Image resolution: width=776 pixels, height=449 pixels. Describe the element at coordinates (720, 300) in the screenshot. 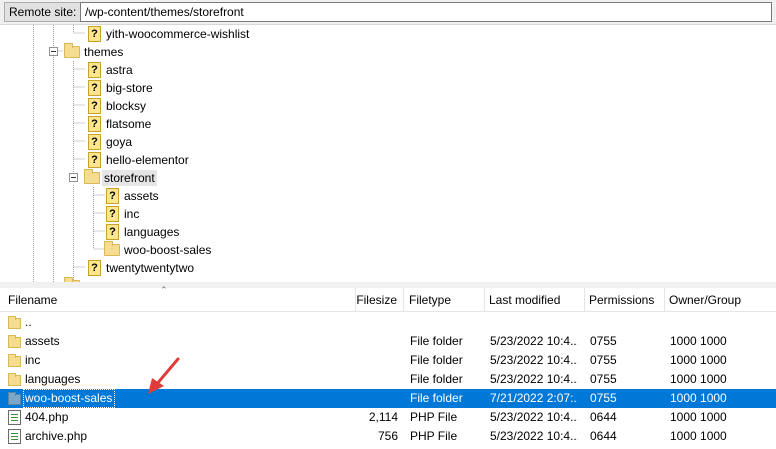

I see `column-header-owner-group: Owner/Group` at that location.